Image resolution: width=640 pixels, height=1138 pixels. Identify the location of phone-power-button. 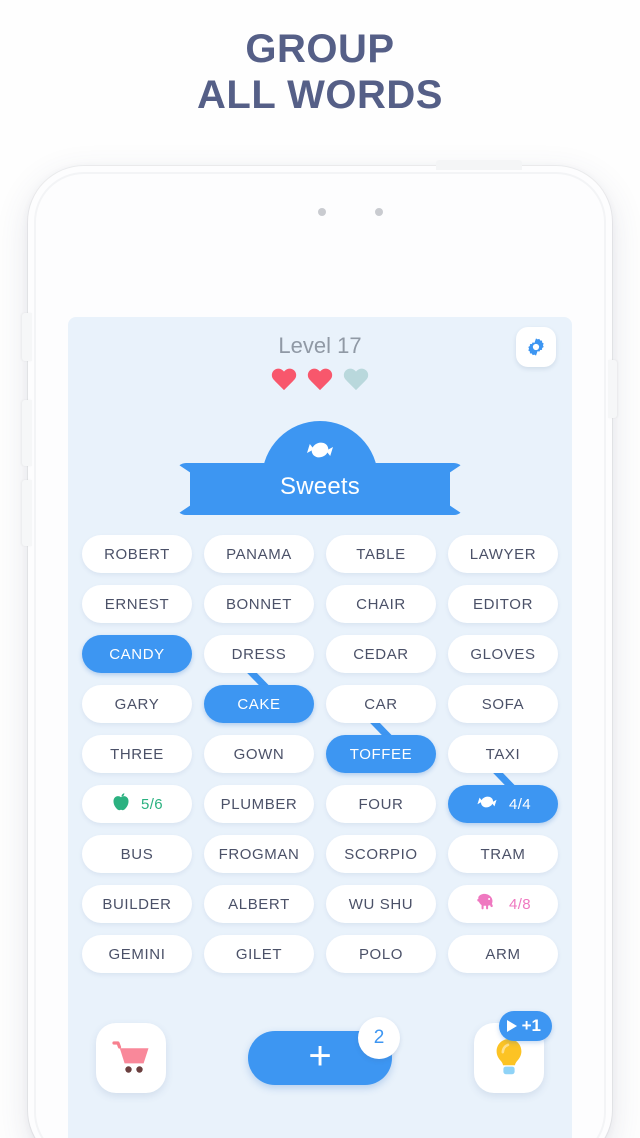
(612, 389).